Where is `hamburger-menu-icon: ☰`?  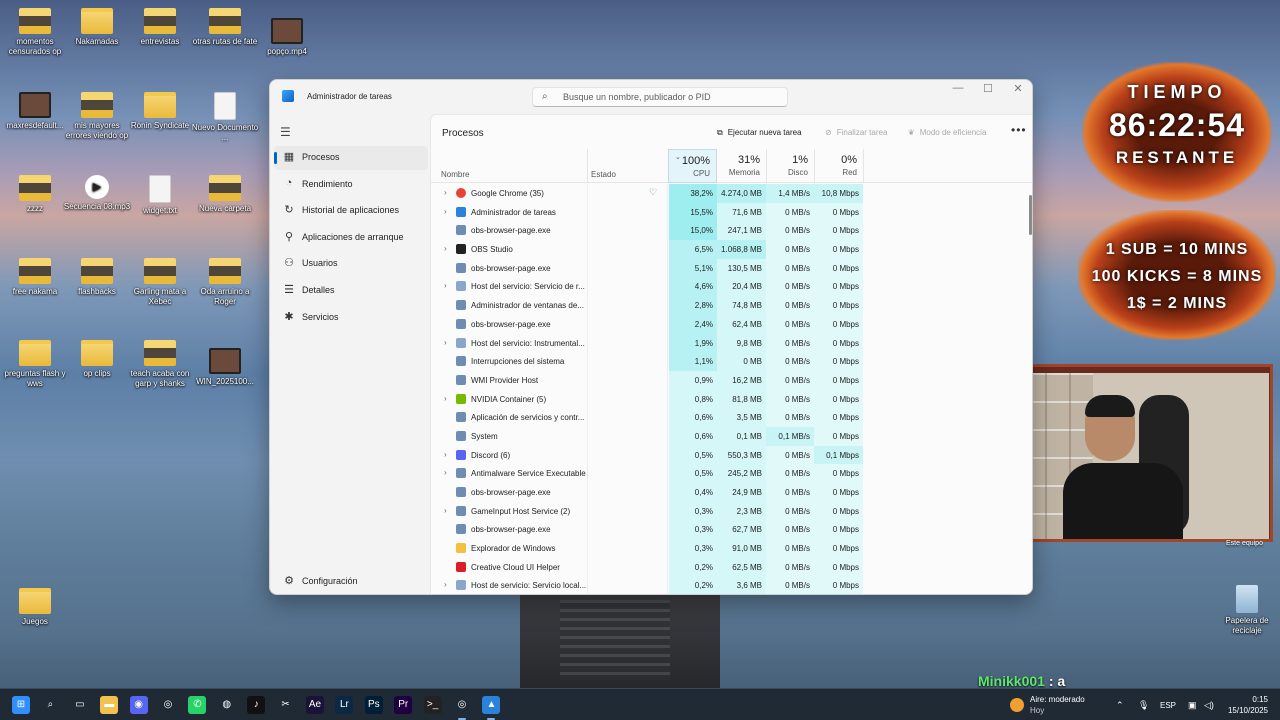 hamburger-menu-icon: ☰ is located at coordinates (285, 132).